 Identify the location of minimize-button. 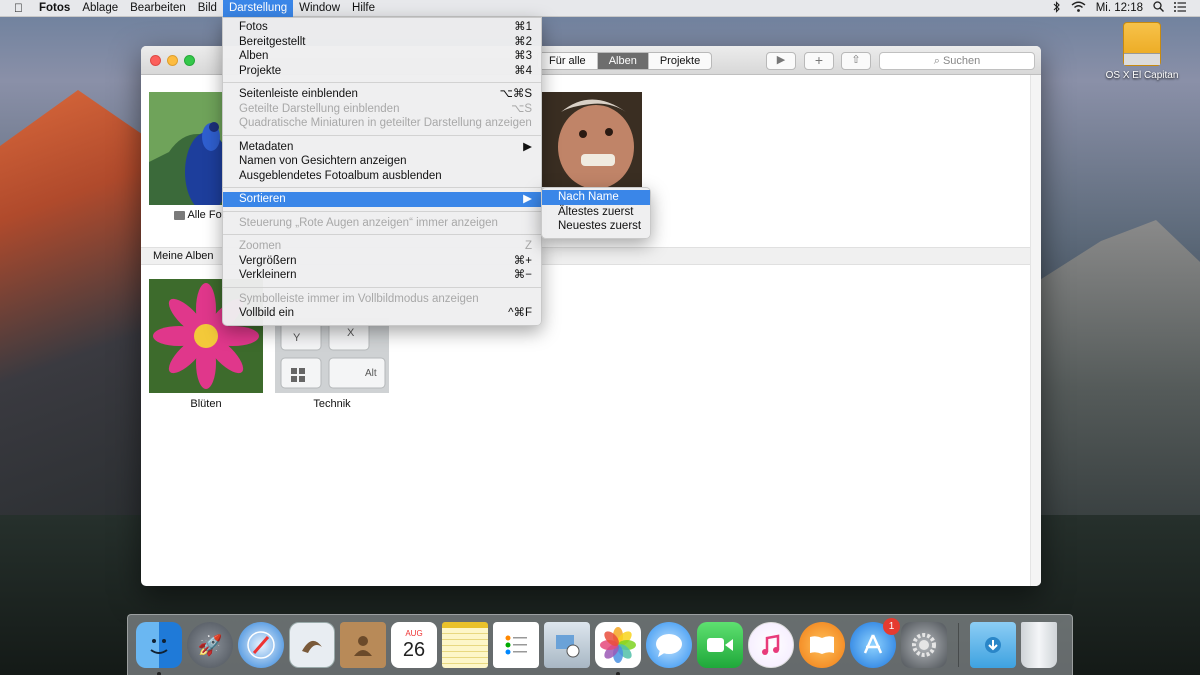
(172, 60).